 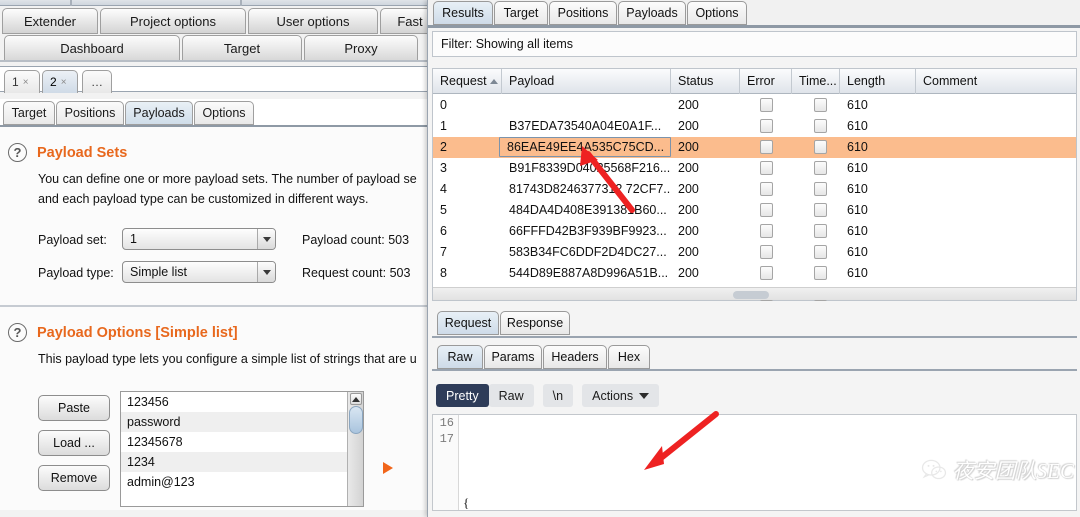 I want to click on attack-tab-2: 2 ×, so click(x=60, y=81).